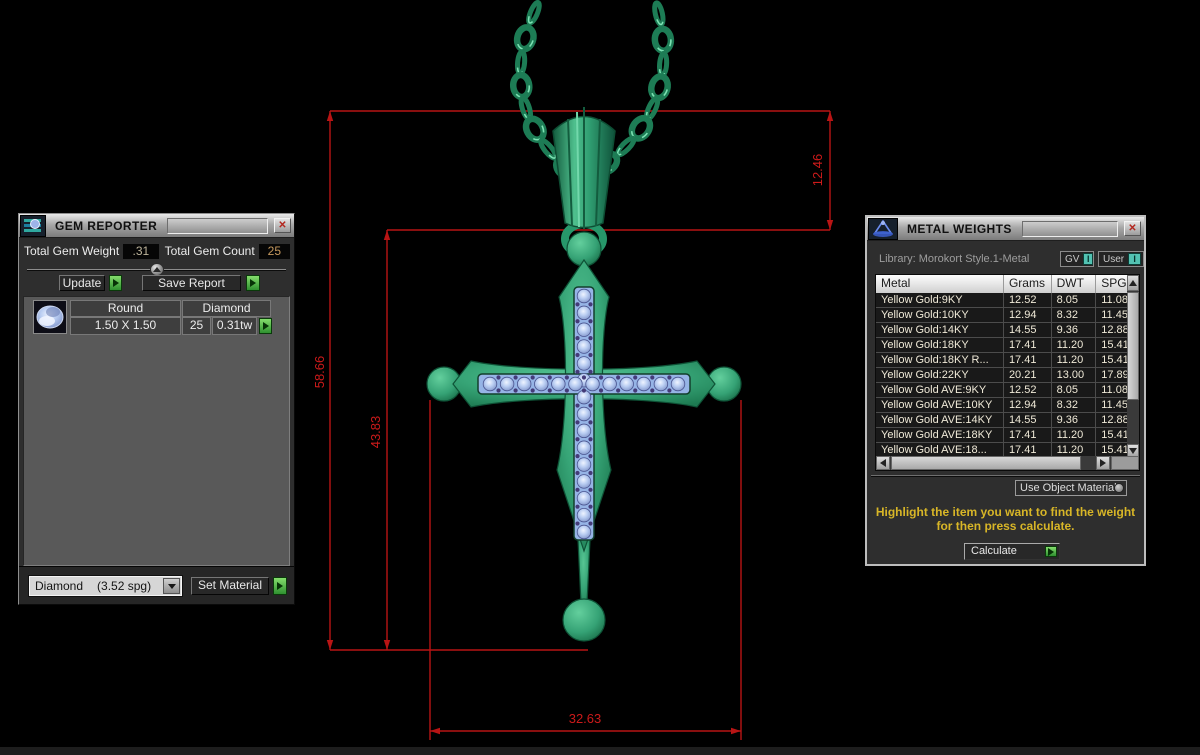 The image size is (1200, 755). Describe the element at coordinates (1135, 259) in the screenshot. I see `user-info-icon: I` at that location.